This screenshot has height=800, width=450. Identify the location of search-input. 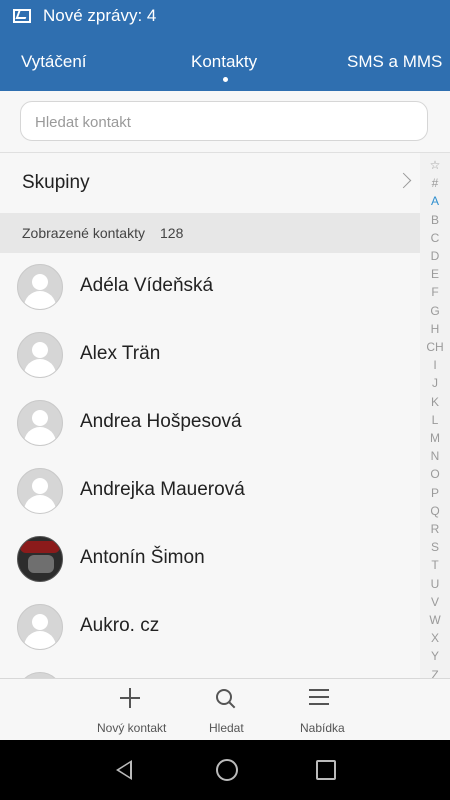
(225, 122).